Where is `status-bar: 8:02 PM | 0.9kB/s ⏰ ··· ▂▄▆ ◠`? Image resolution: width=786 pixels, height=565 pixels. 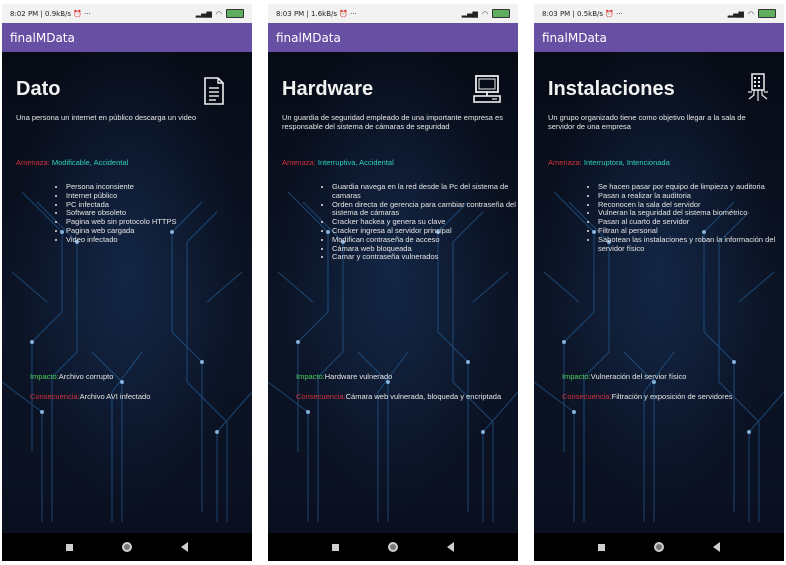 status-bar: 8:02 PM | 0.9kB/s ⏰ ··· ▂▄▆ ◠ is located at coordinates (127, 13).